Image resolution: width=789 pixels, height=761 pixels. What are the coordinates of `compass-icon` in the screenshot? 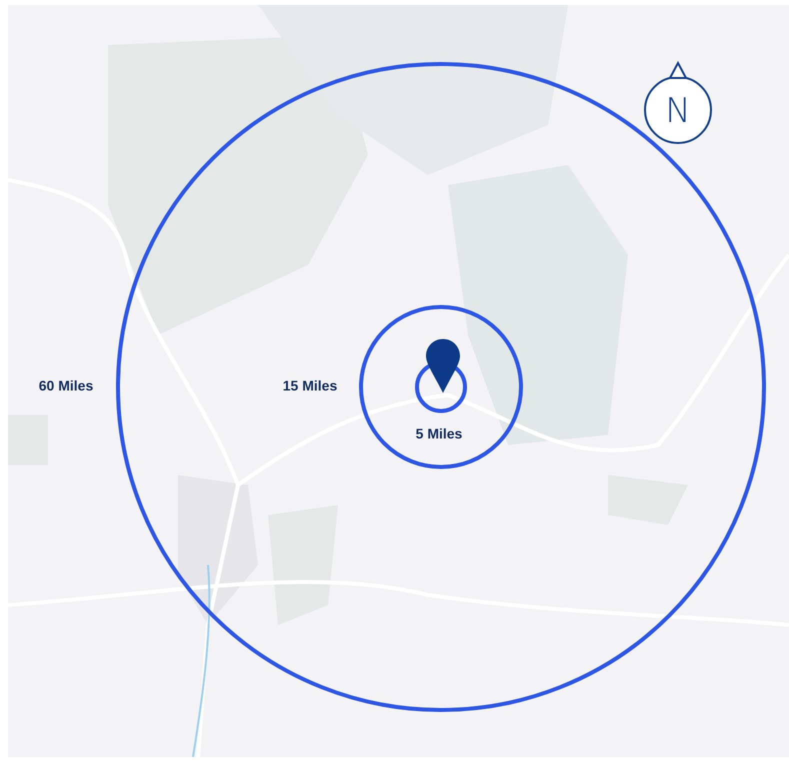 It's located at (678, 102).